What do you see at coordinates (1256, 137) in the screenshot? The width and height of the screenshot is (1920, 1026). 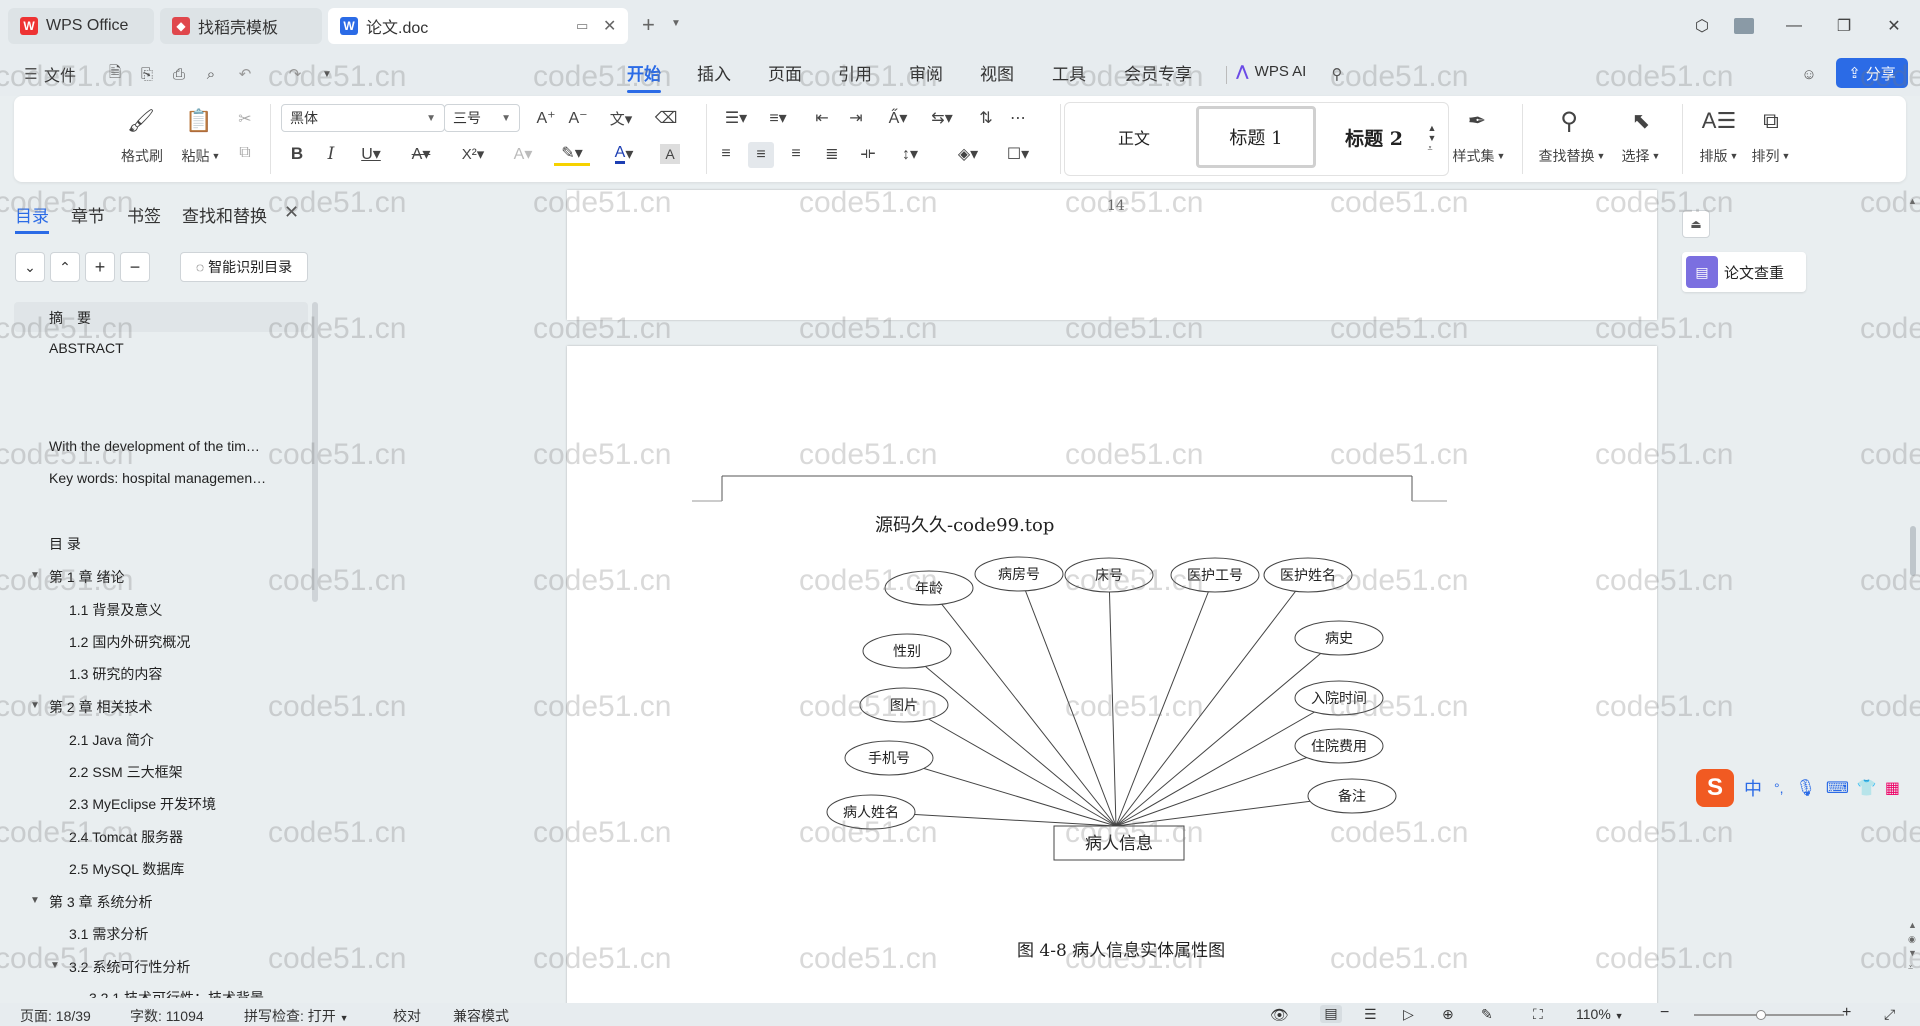 I see `style-heading1: 标题 1` at bounding box center [1256, 137].